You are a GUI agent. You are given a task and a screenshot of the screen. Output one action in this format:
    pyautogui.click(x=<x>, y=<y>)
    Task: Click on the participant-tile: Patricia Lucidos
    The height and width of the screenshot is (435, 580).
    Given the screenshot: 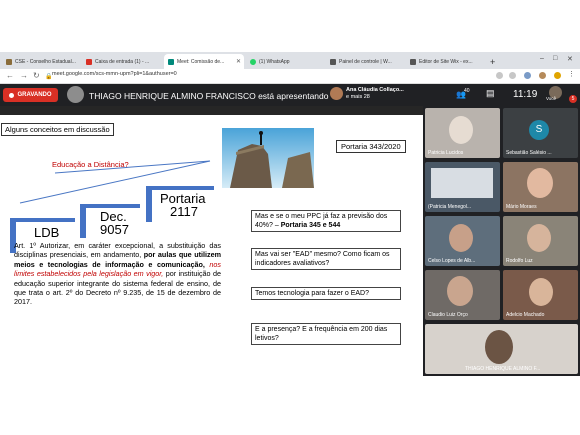 What is the action you would take?
    pyautogui.click(x=462, y=133)
    